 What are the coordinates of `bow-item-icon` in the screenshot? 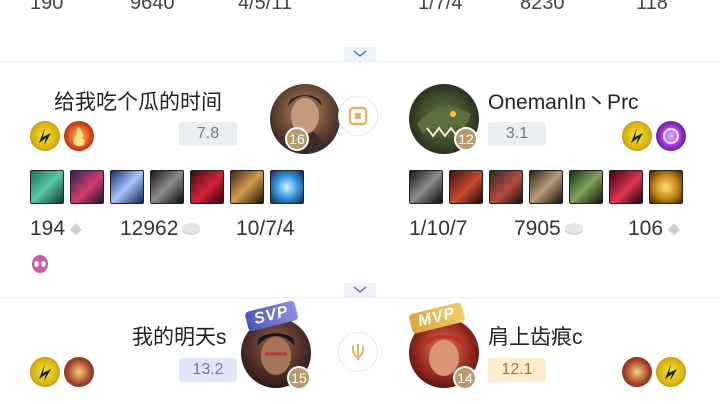 It's located at (247, 187).